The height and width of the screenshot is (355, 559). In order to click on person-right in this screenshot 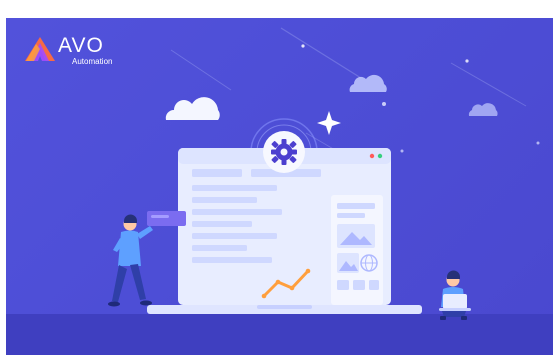, I will do `click(455, 295)`.